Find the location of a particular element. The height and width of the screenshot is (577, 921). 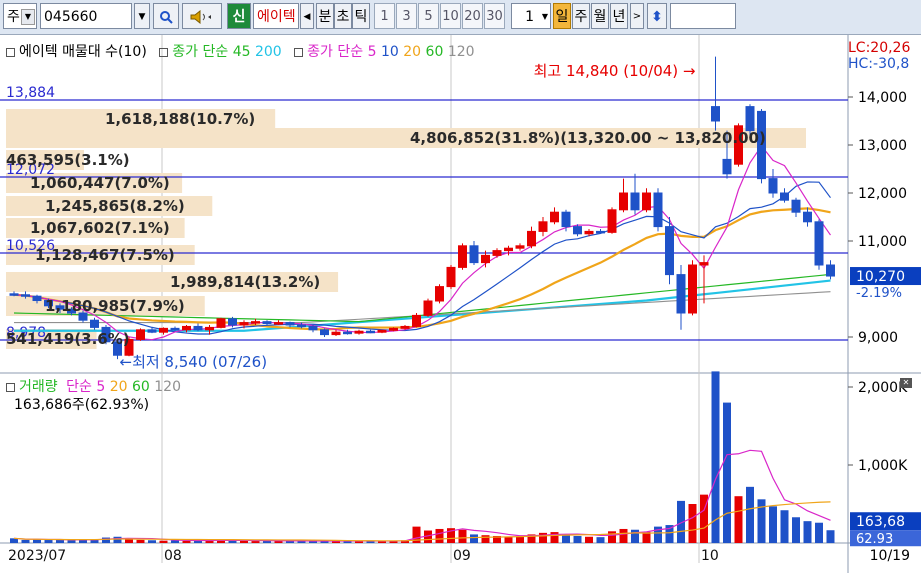

search-button is located at coordinates (166, 16).